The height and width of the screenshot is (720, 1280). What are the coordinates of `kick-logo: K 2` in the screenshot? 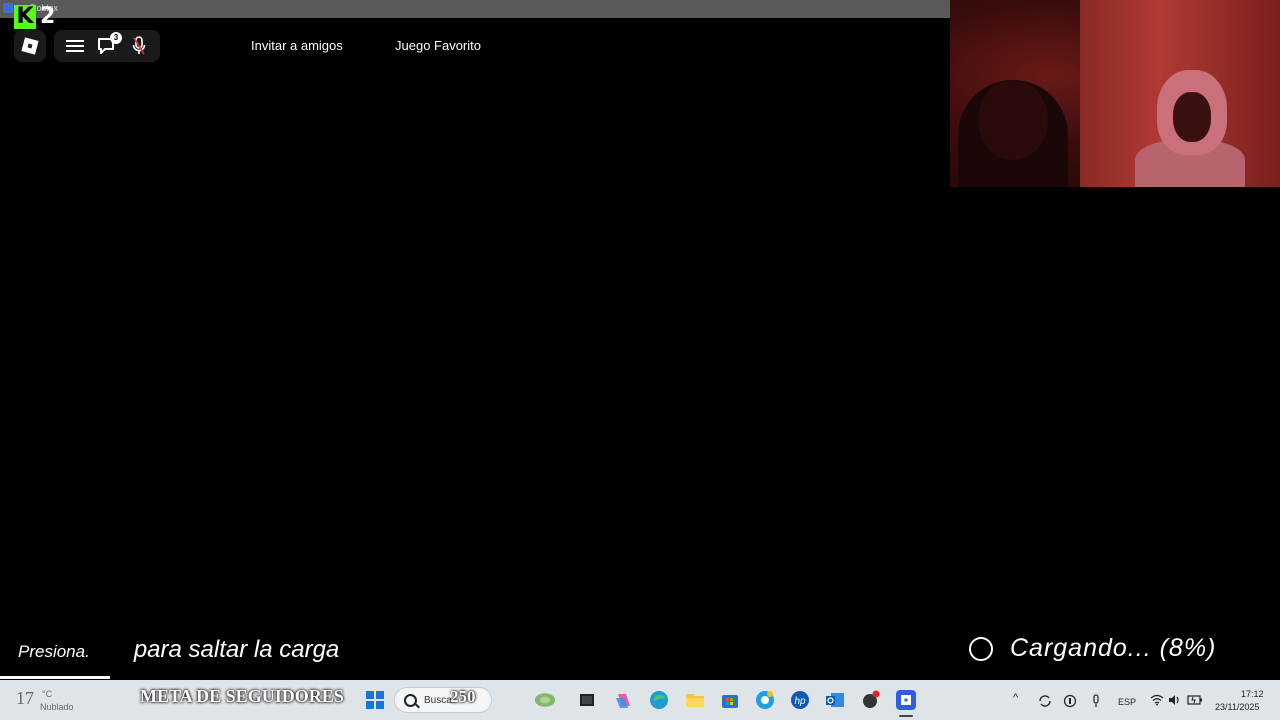 It's located at (34, 16).